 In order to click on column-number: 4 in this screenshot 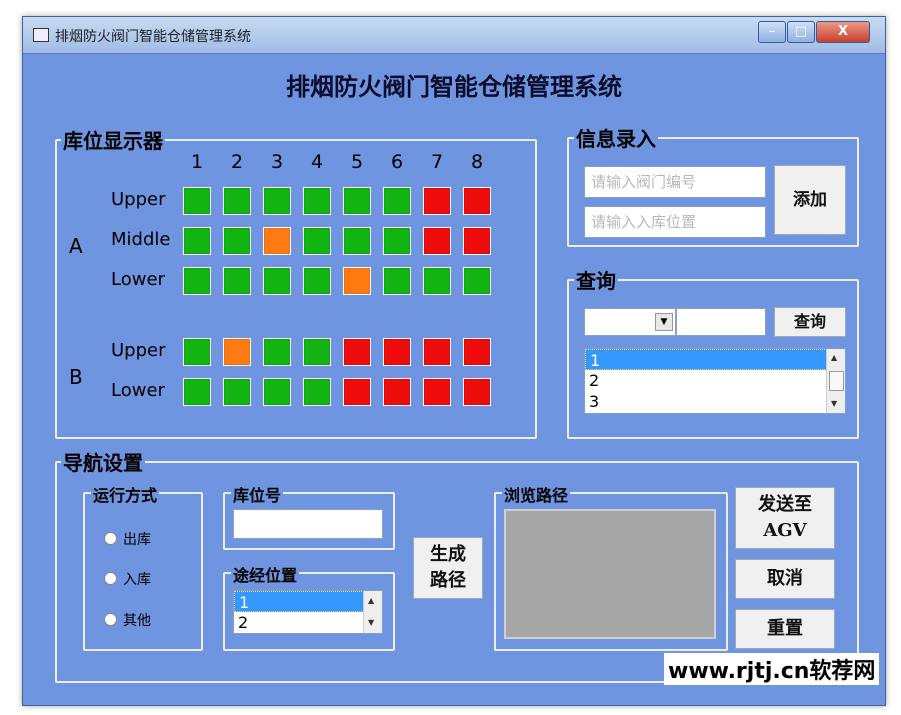, I will do `click(317, 162)`.